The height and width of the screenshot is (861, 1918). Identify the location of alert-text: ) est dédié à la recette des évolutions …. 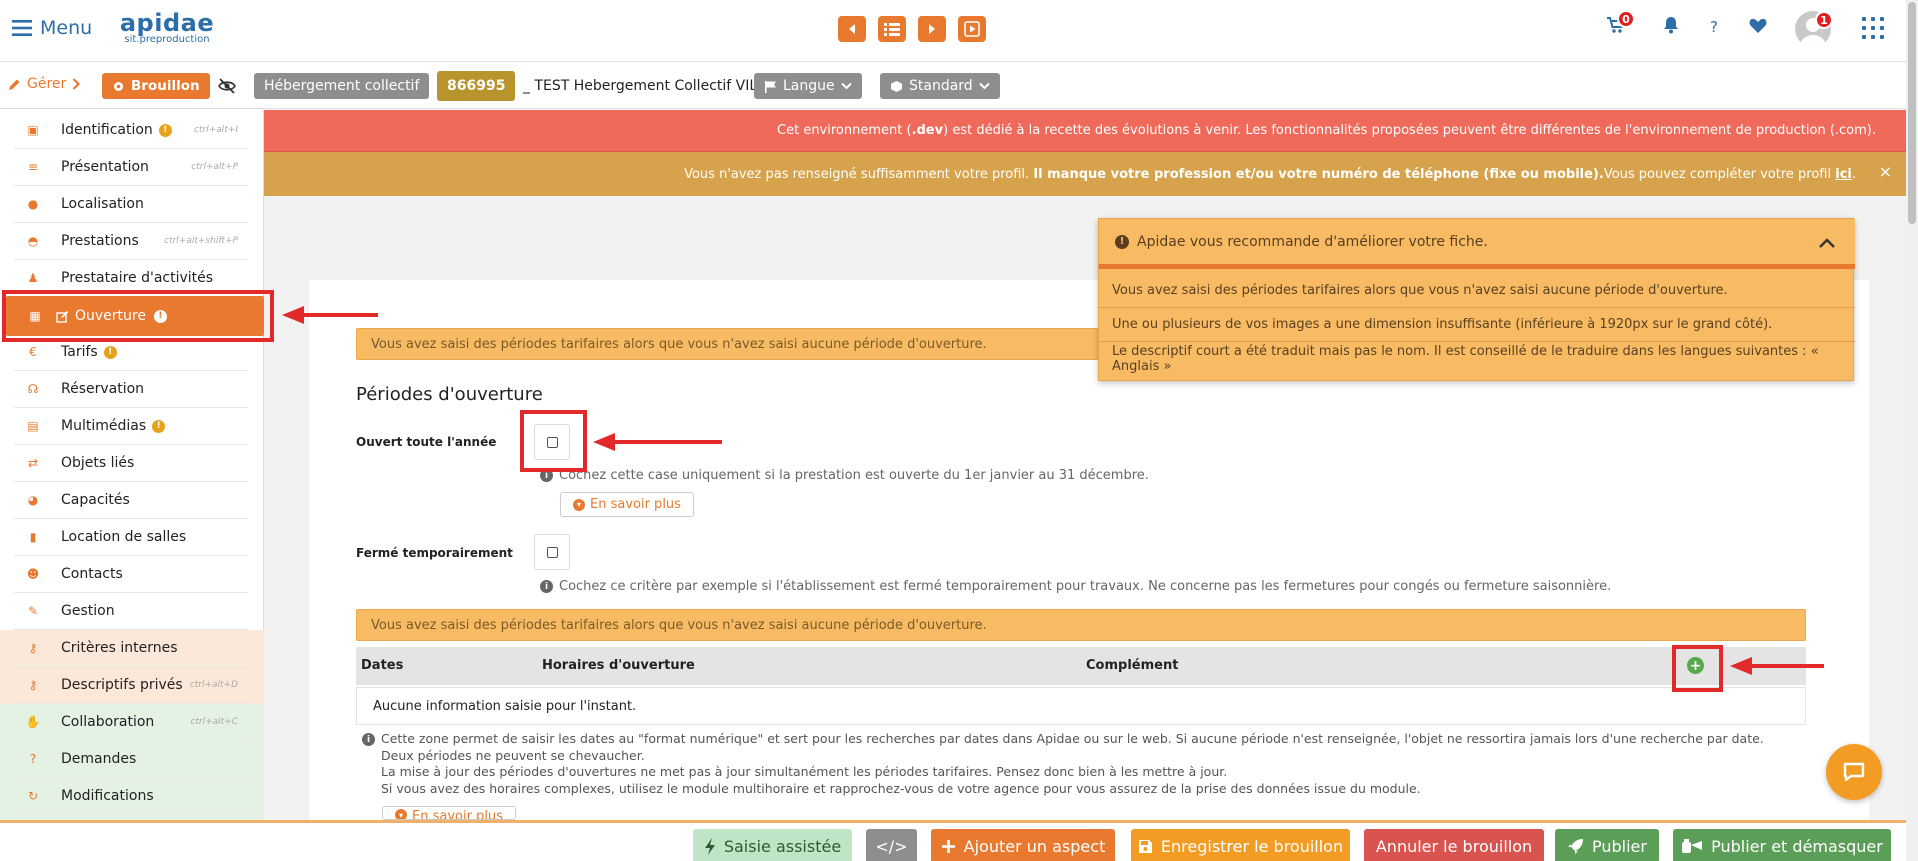
(1409, 130).